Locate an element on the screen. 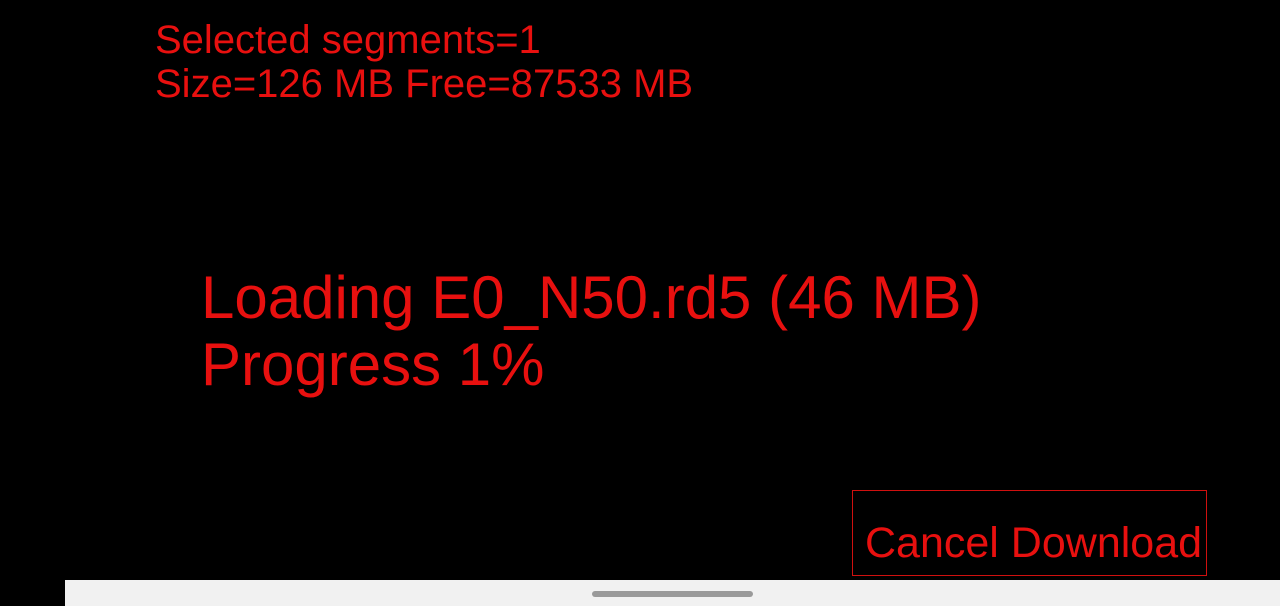 The width and height of the screenshot is (1280, 606). download-status: Loading E0_N50.rd5 (46 MB) Progress 1% is located at coordinates (591, 331).